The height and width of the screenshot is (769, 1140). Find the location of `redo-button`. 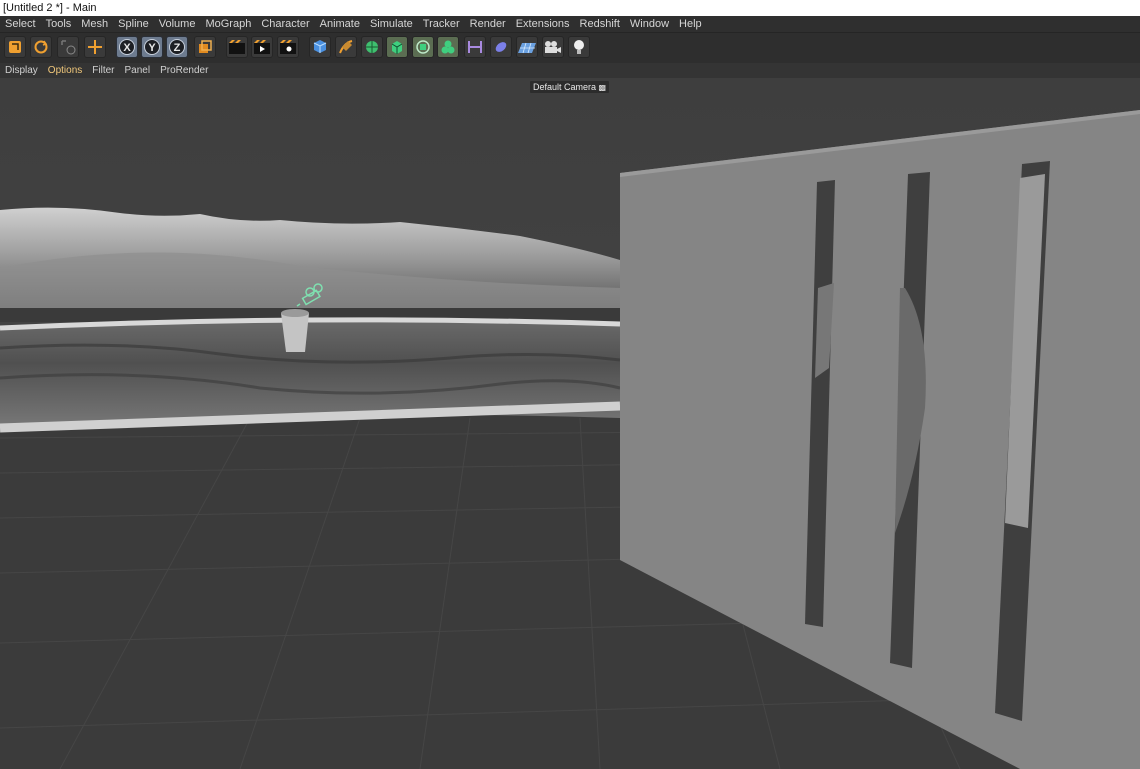

redo-button is located at coordinates (41, 47).